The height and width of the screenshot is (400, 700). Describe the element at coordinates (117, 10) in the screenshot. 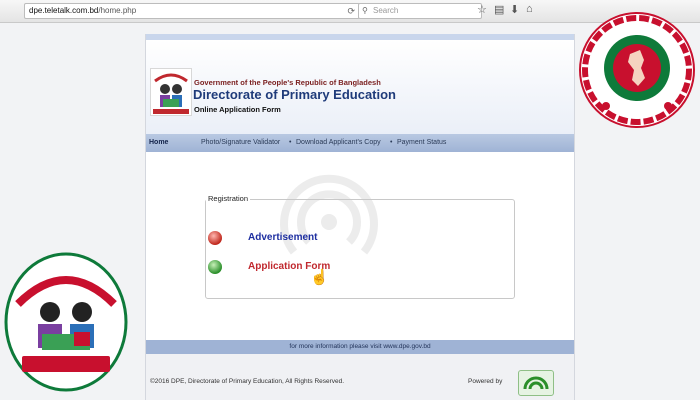

I see `url-path: /home.php` at that location.